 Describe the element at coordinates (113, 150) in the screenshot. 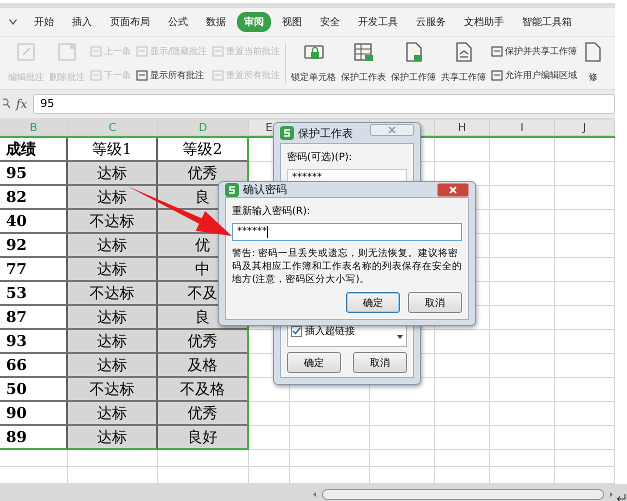

I see `table-cell: 等级1` at that location.